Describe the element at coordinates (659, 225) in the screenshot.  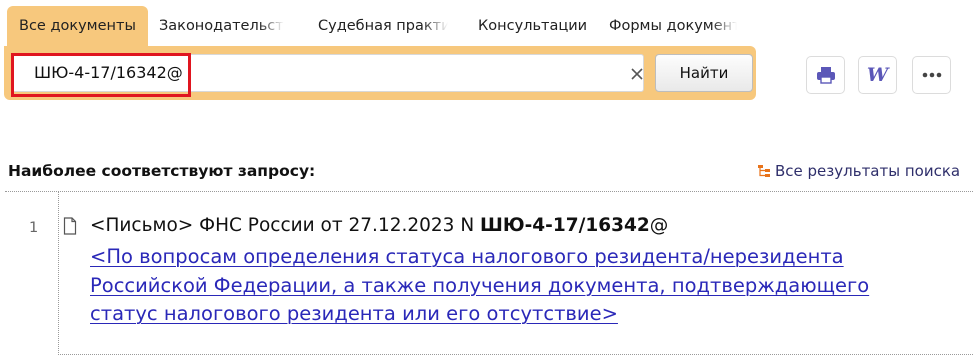
I see `result-heading-suffix: @` at that location.